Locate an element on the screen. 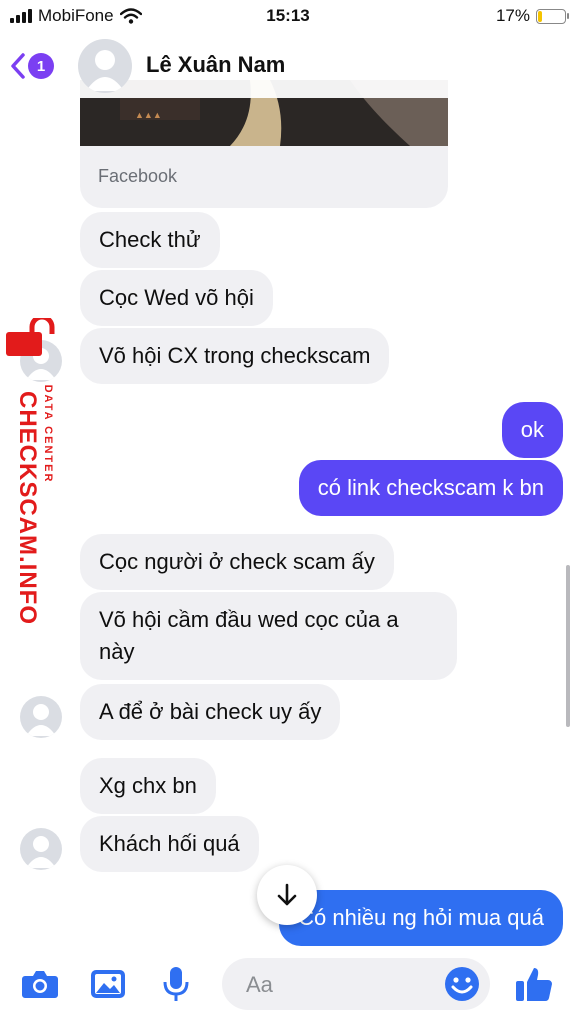  message-incoming: Check thử is located at coordinates (150, 240).